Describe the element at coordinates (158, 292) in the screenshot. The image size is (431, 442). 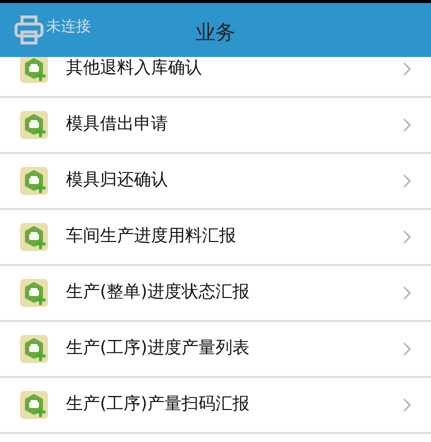
I see `item-label: 生产(整单)进度状态汇报` at that location.